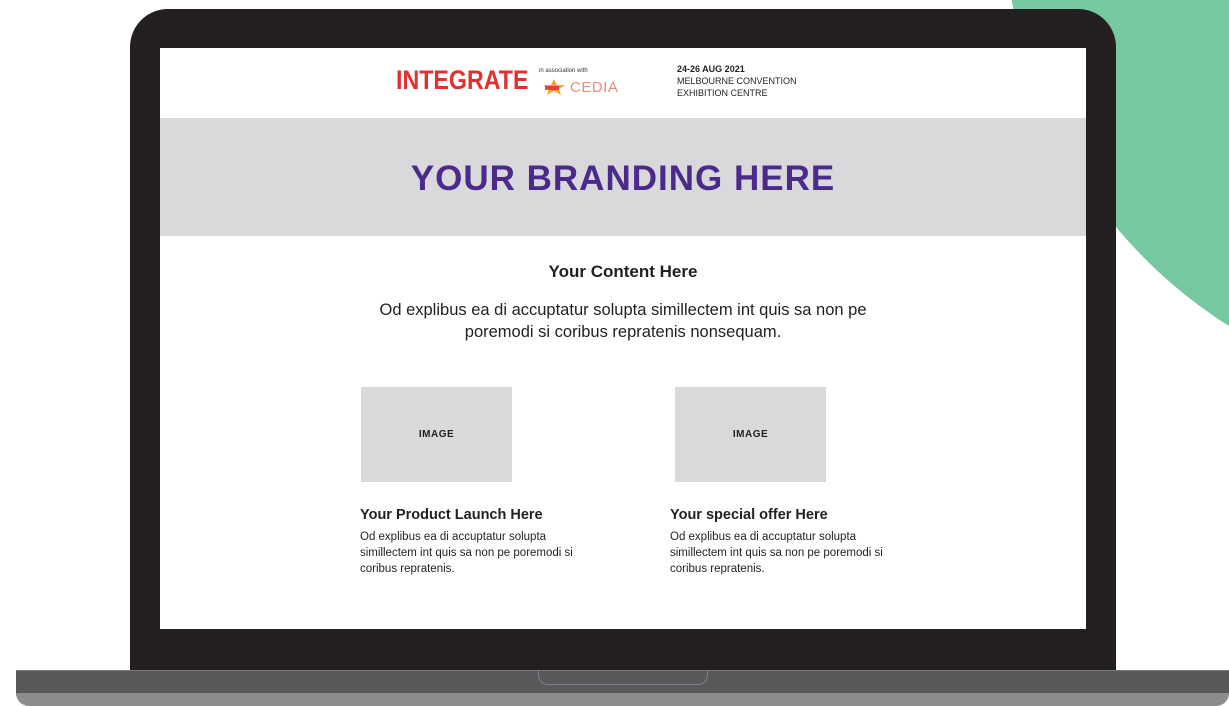 This screenshot has width=1229, height=706. I want to click on event-date: 24-26 AUG 2021, so click(711, 69).